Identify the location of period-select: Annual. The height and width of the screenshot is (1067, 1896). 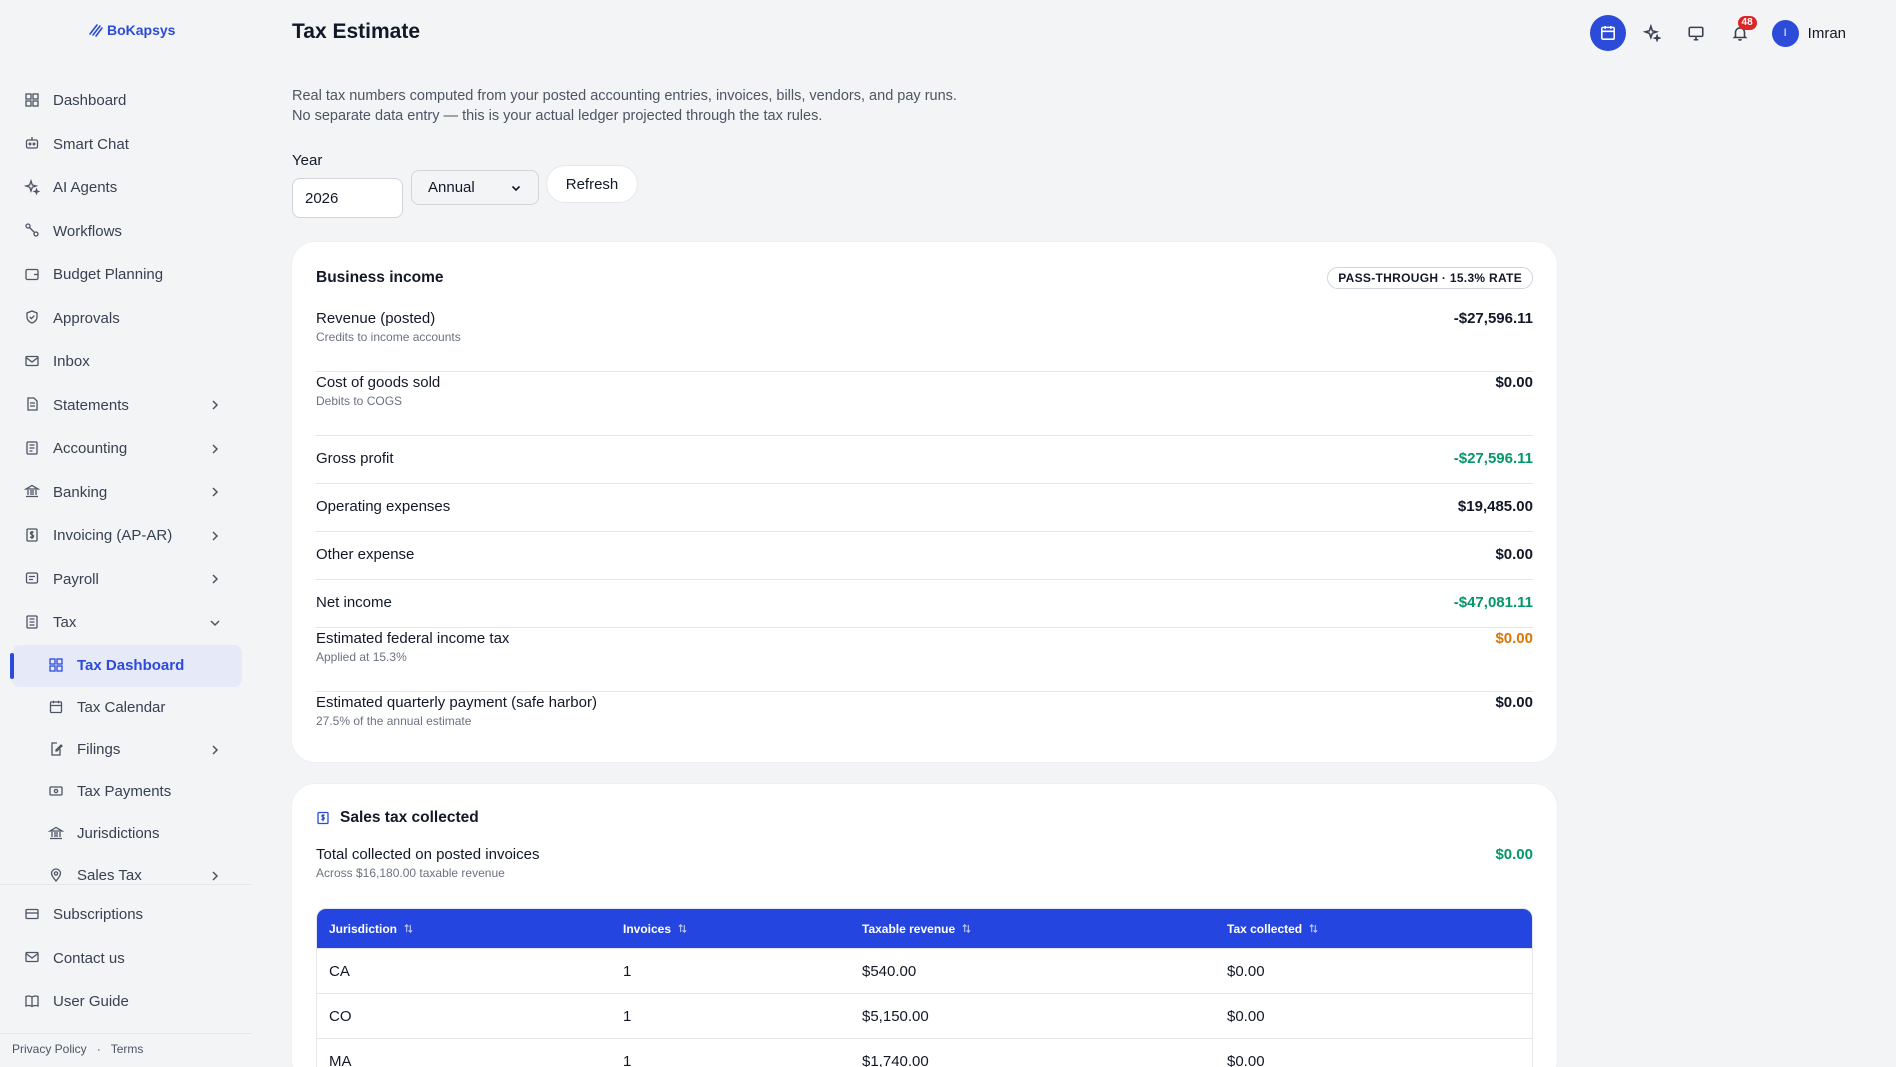
(475, 187).